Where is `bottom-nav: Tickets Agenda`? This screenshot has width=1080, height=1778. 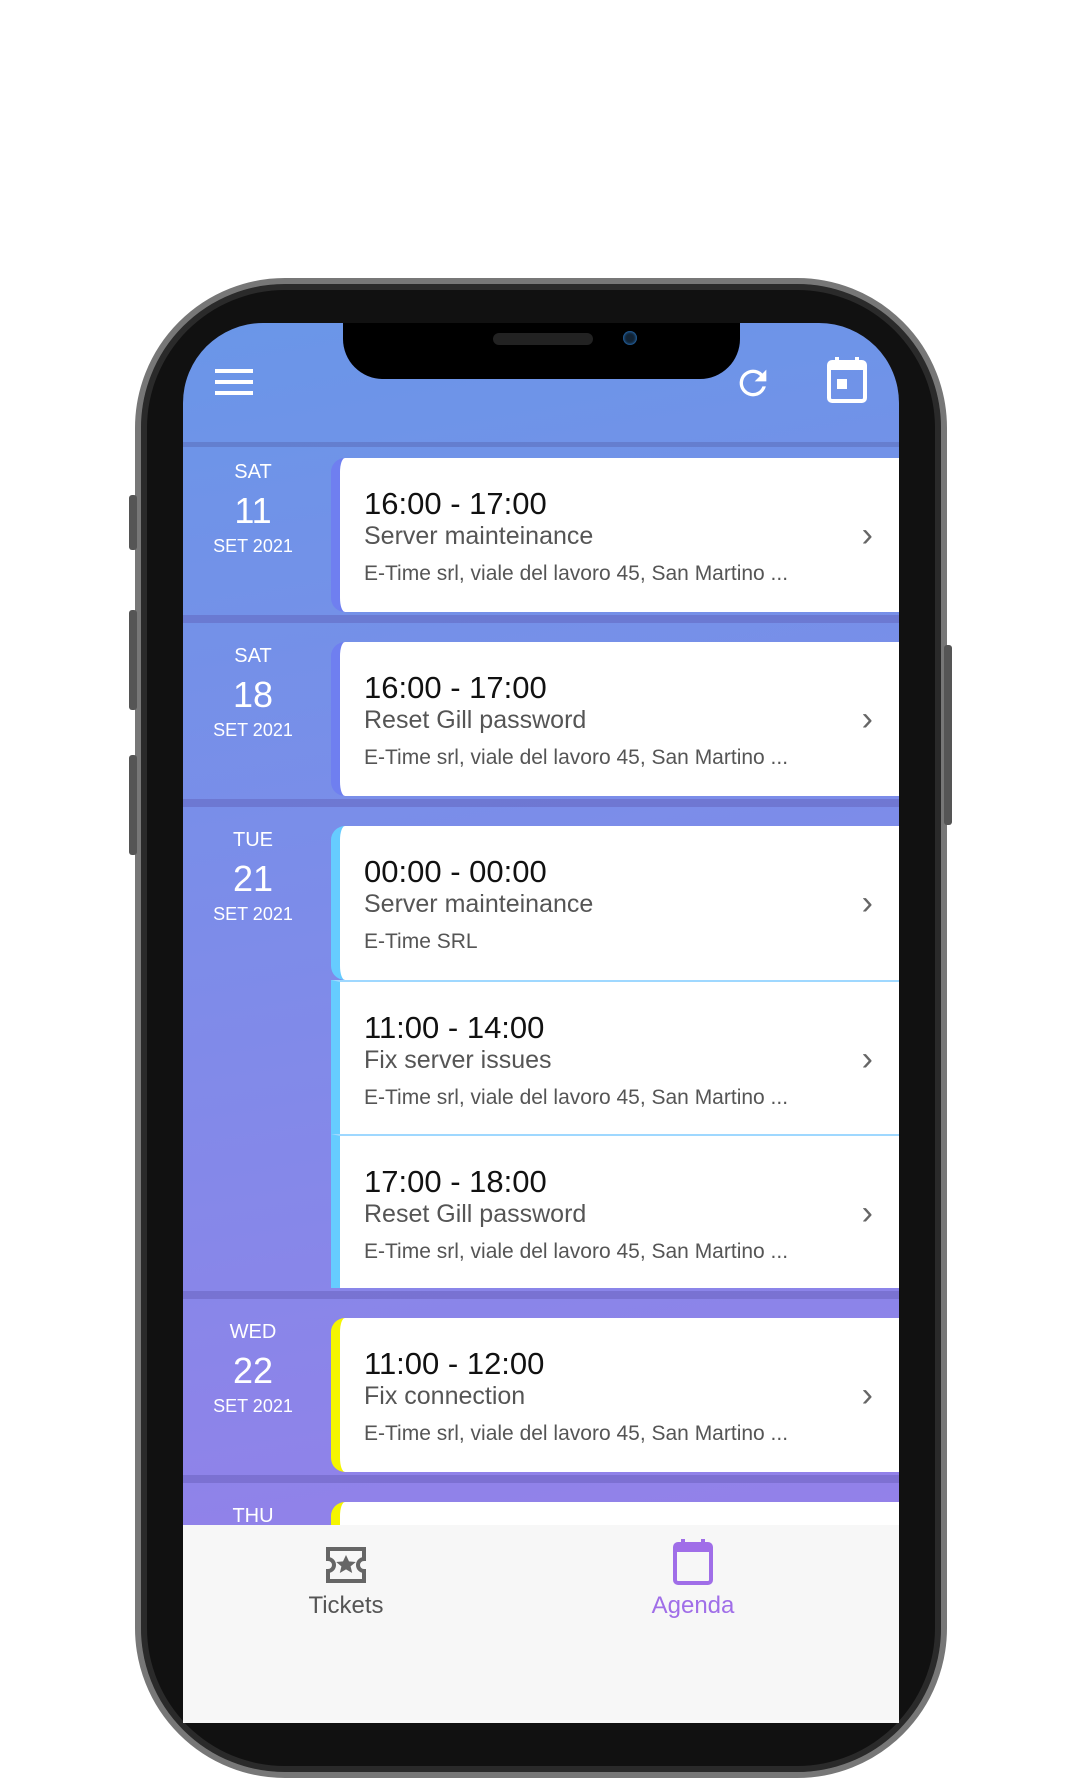
bottom-nav: Tickets Agenda is located at coordinates (541, 1624).